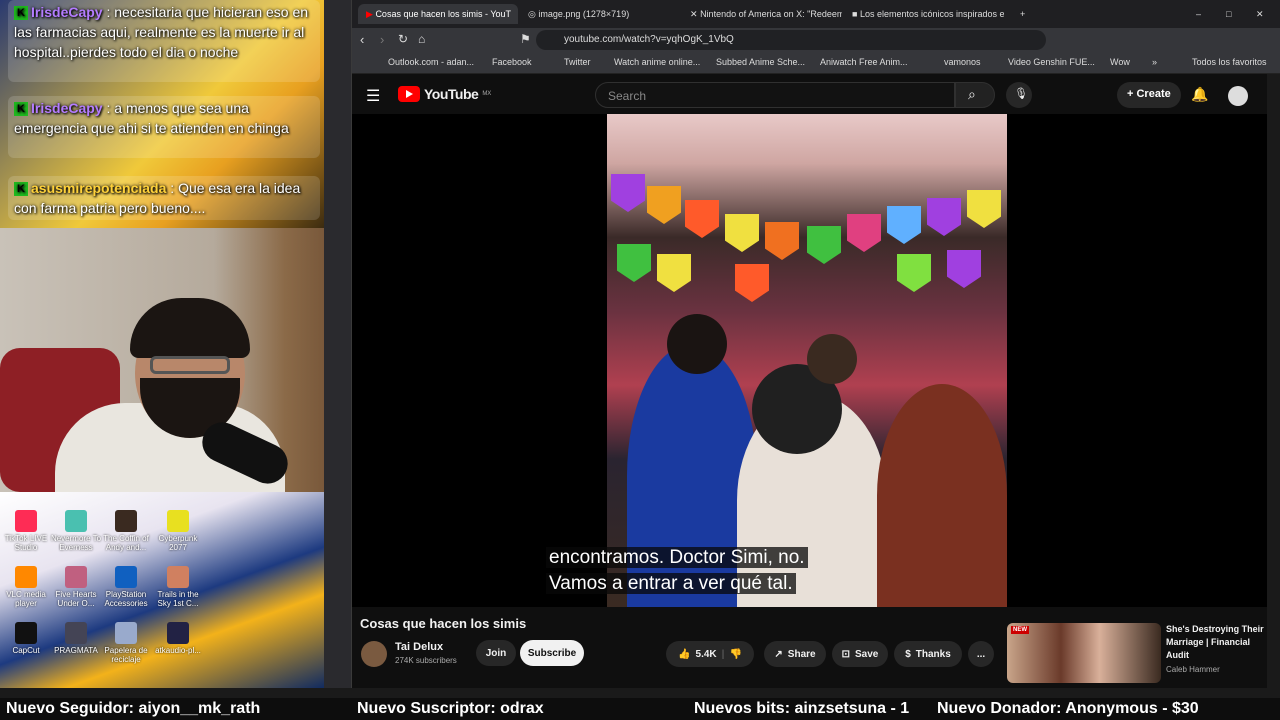  I want to click on new-bits-alert: Nuevos bits: ainzsetsuna - 1, so click(802, 708).